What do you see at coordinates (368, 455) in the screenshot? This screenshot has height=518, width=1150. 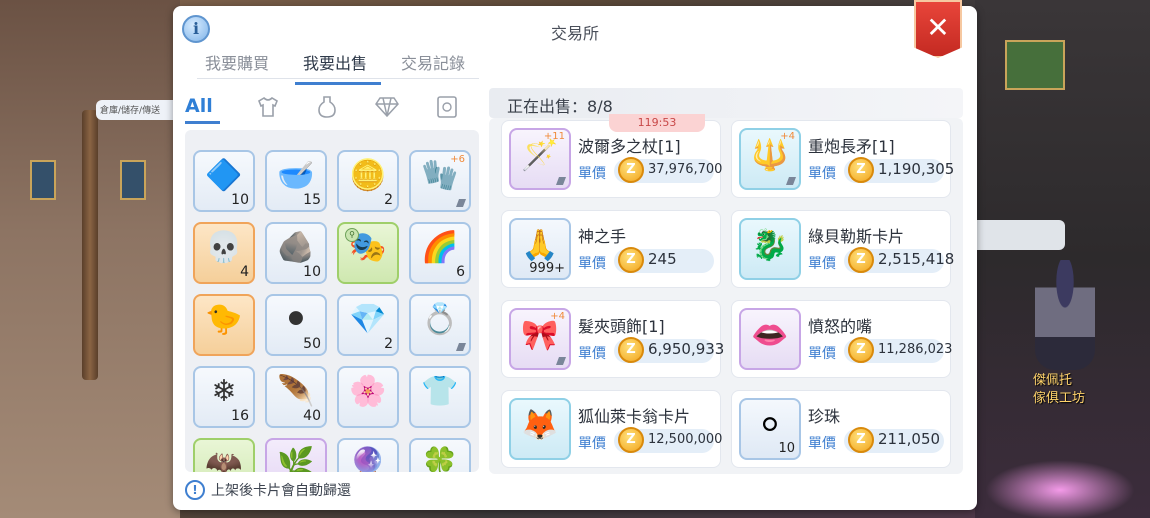 I see `inventory-slot: 🔮` at bounding box center [368, 455].